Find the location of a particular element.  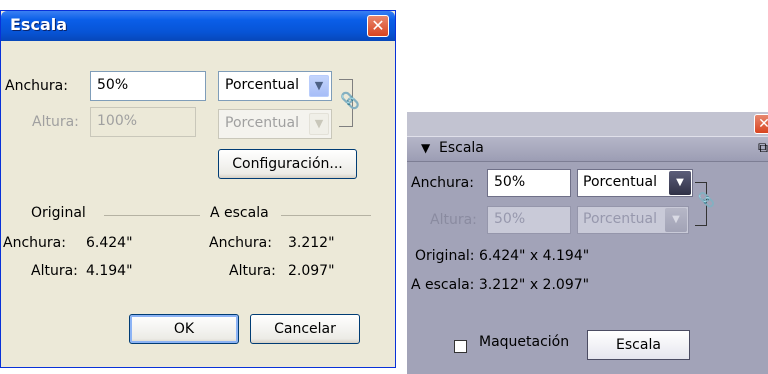

panel-title: Escala is located at coordinates (461, 148).